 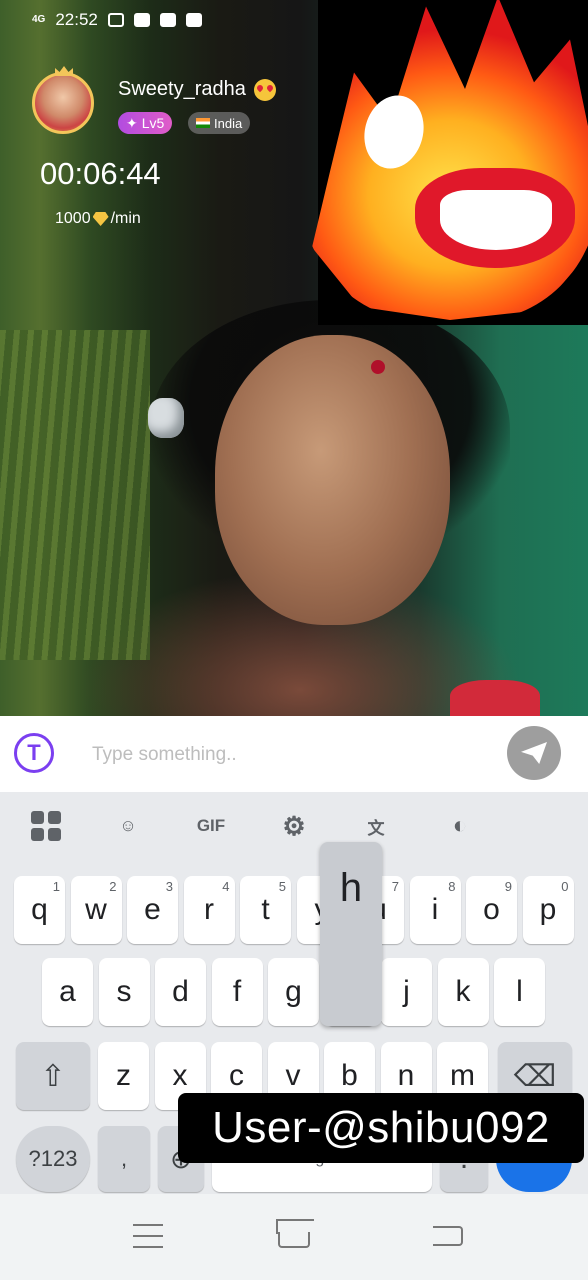 I want to click on key-label: d, so click(x=180, y=991).